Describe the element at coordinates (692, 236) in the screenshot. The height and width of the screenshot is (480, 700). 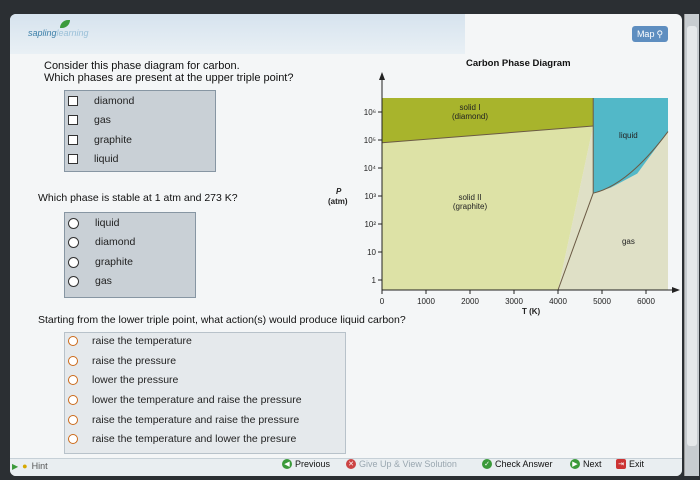
I see `scrollbar-thumb` at that location.